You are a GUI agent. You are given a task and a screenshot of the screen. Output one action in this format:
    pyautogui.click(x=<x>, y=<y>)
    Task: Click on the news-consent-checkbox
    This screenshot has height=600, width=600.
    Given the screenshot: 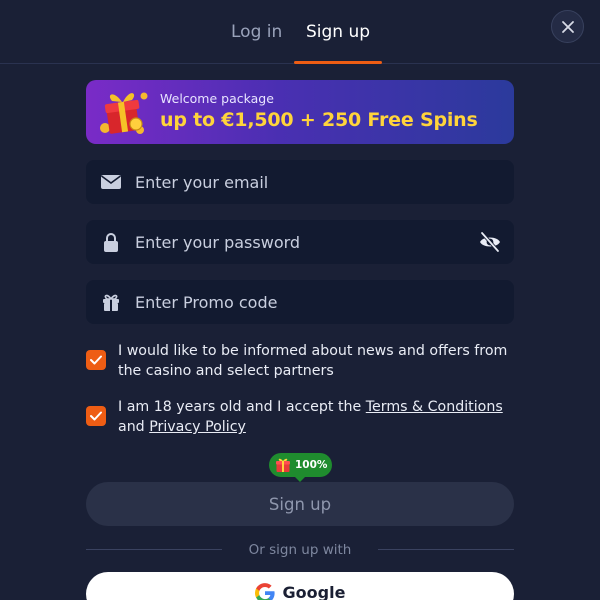 What is the action you would take?
    pyautogui.click(x=96, y=360)
    